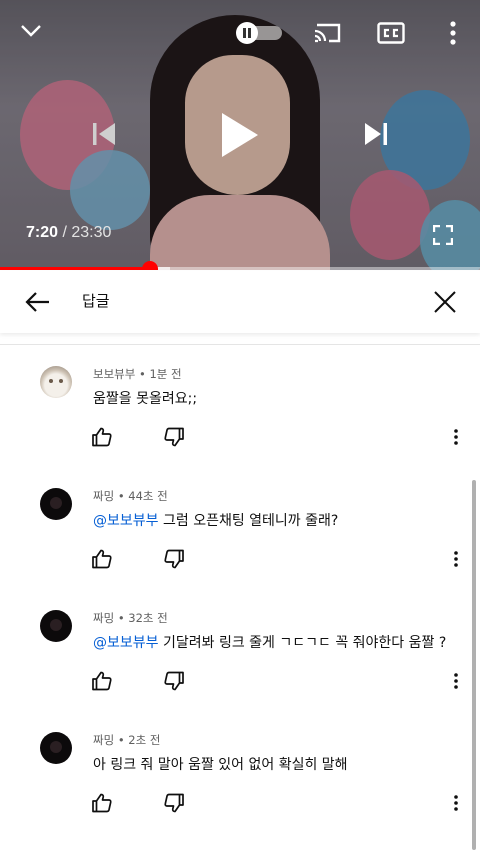 The width and height of the screenshot is (480, 854). Describe the element at coordinates (391, 33) in the screenshot. I see `closed-captions-icon` at that location.